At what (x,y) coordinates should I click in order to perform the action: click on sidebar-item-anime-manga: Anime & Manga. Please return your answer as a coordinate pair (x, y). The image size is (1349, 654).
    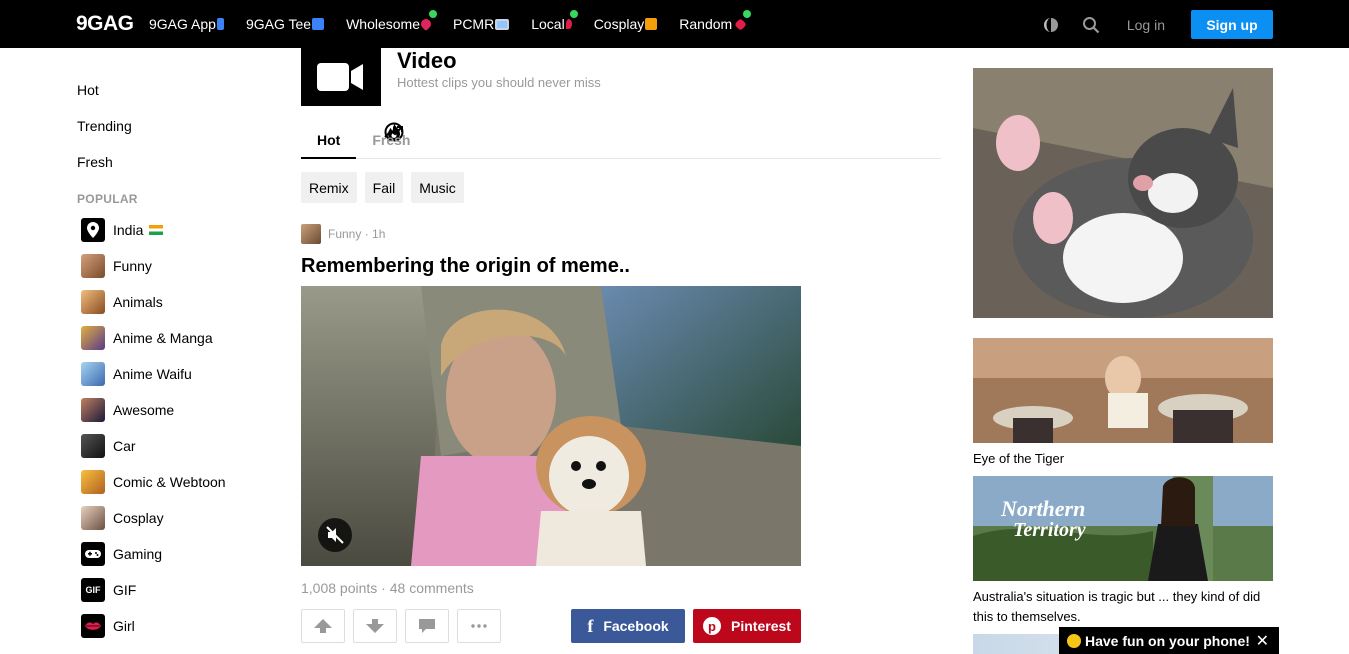
    Looking at the image, I should click on (177, 338).